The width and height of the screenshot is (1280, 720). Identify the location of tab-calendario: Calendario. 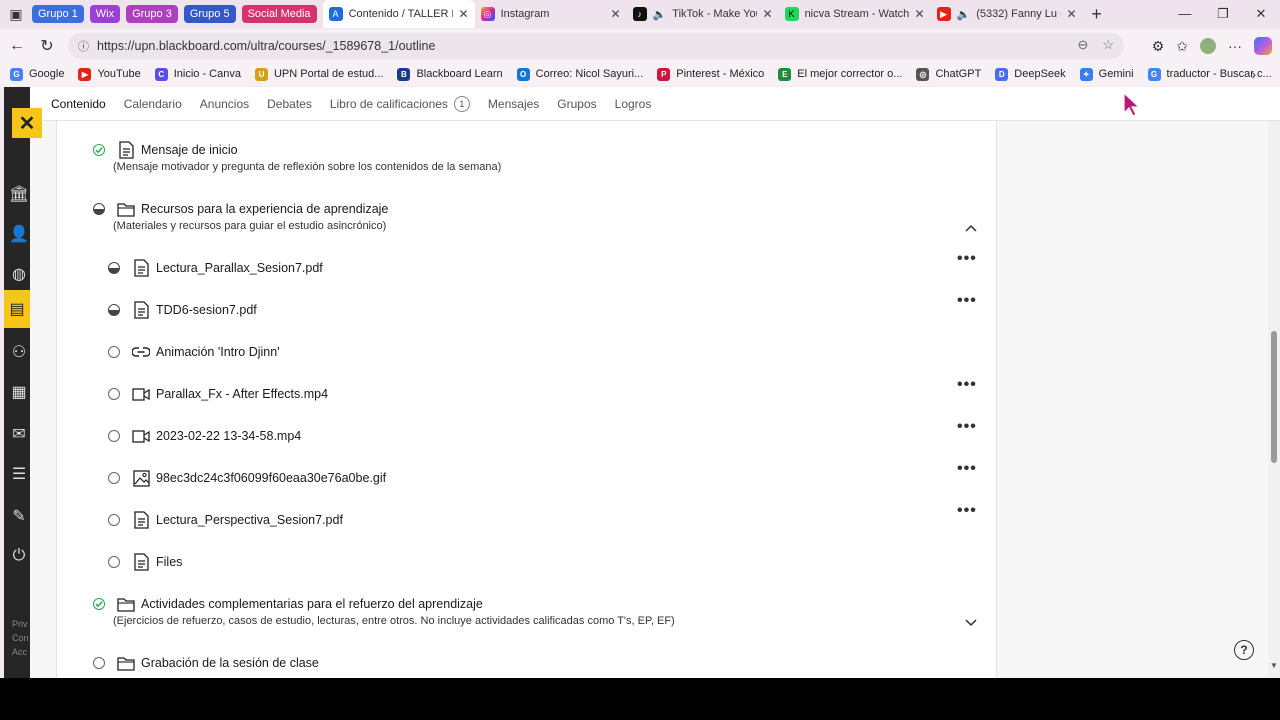
(153, 104).